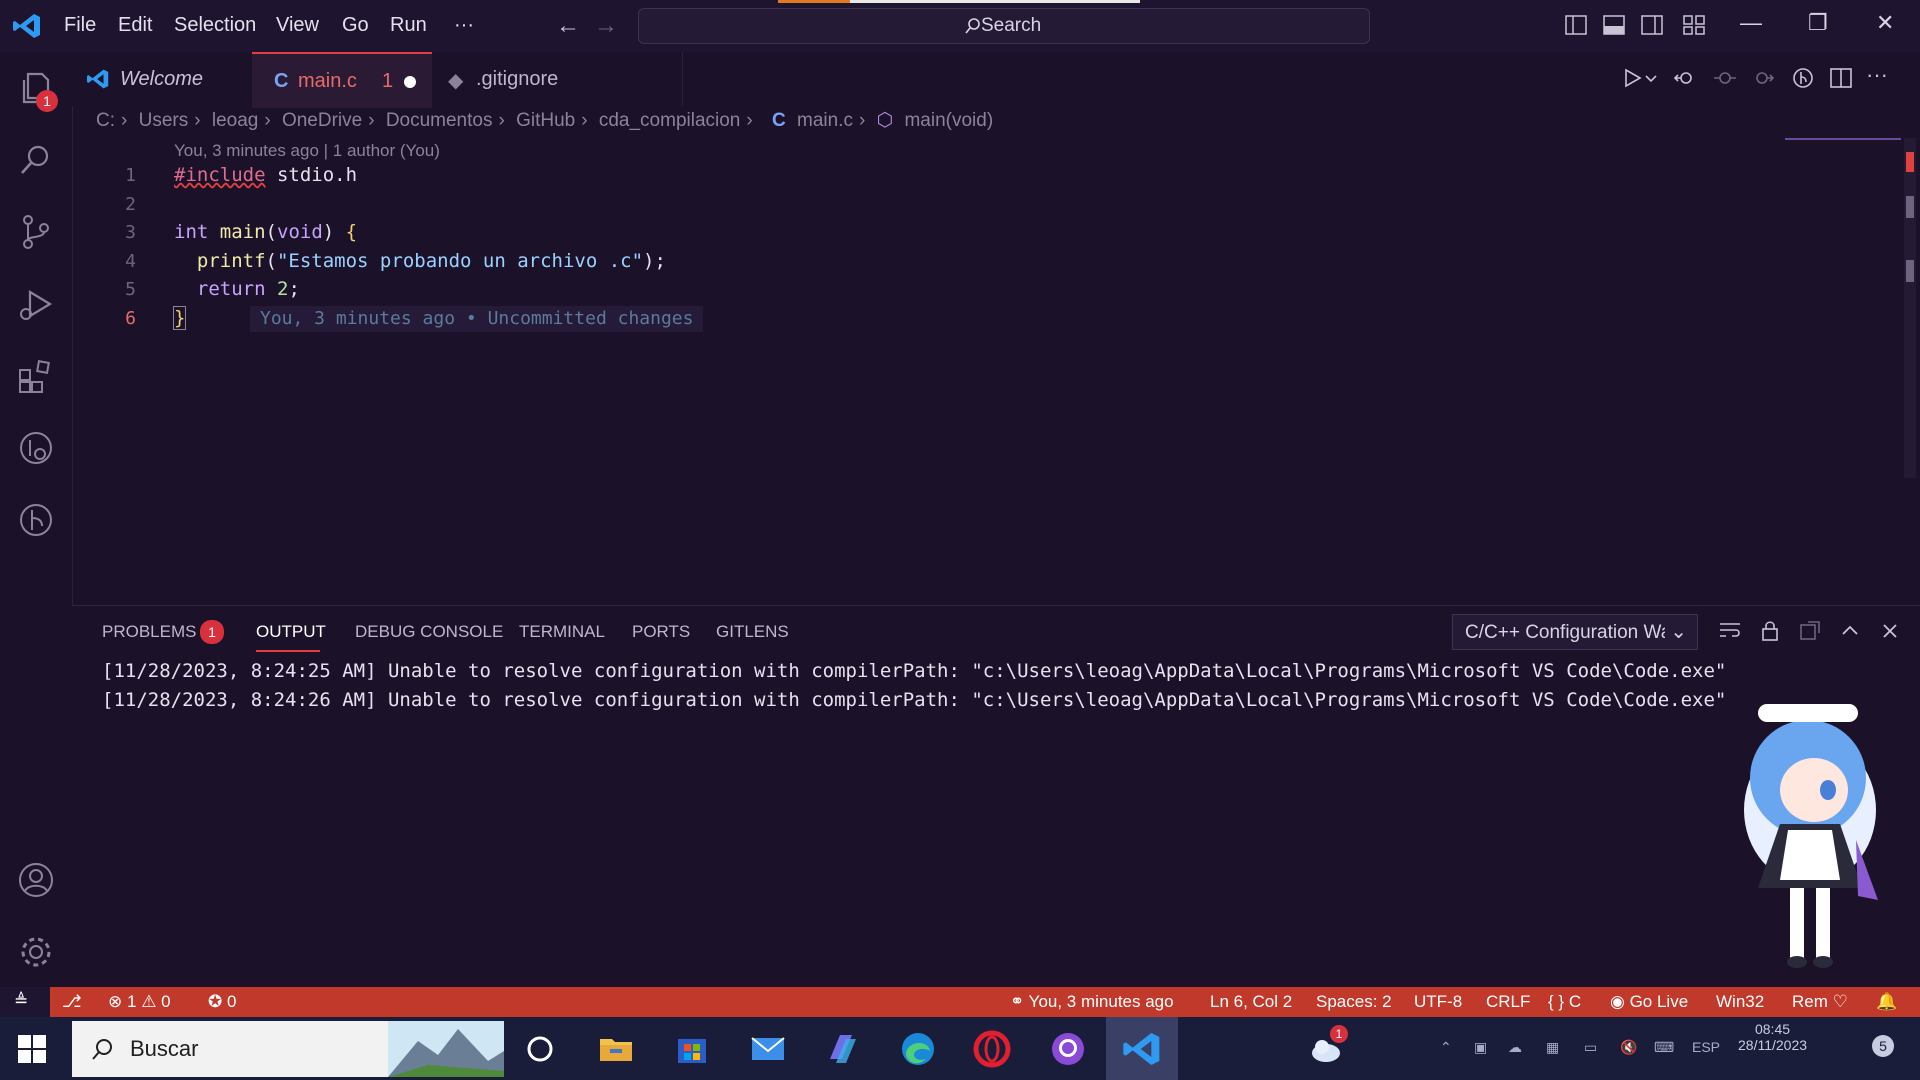 The height and width of the screenshot is (1080, 1920). What do you see at coordinates (1751, 23) in the screenshot?
I see `minimize-icon: —` at bounding box center [1751, 23].